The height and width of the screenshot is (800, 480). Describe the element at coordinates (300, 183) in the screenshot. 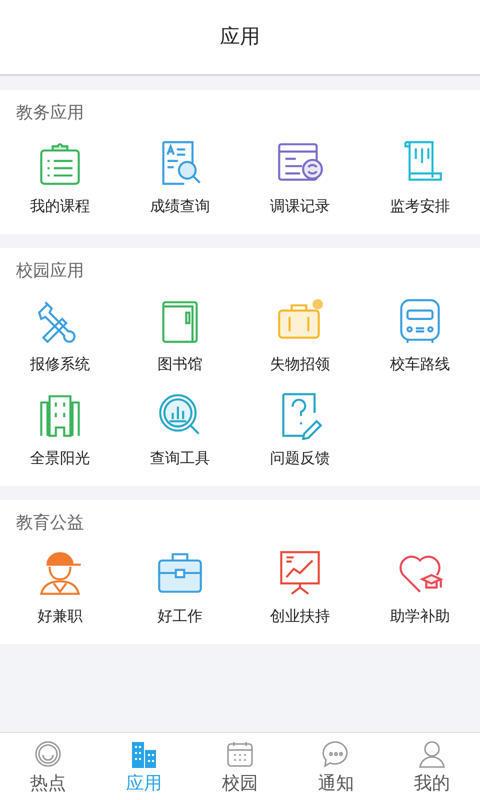

I see `app-item: 调课记录` at that location.